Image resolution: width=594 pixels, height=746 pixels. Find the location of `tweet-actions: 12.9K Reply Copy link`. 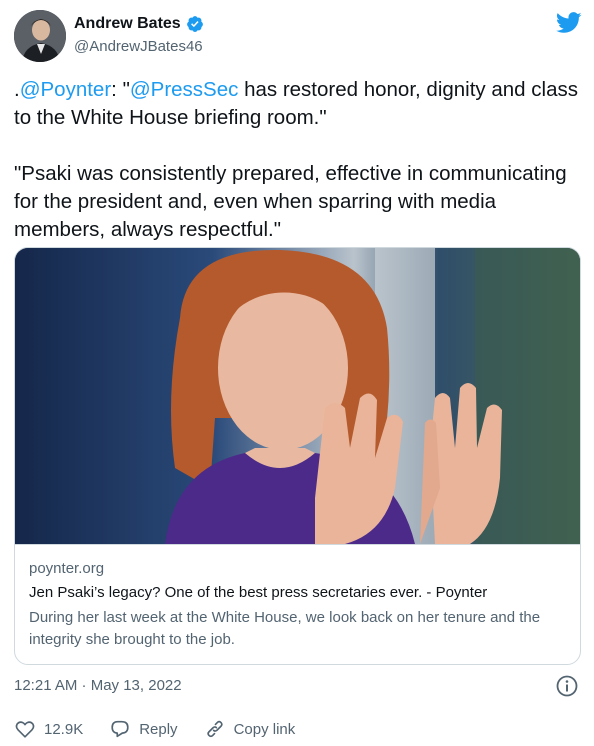

tweet-actions: 12.9K Reply Copy link is located at coordinates (167, 729).